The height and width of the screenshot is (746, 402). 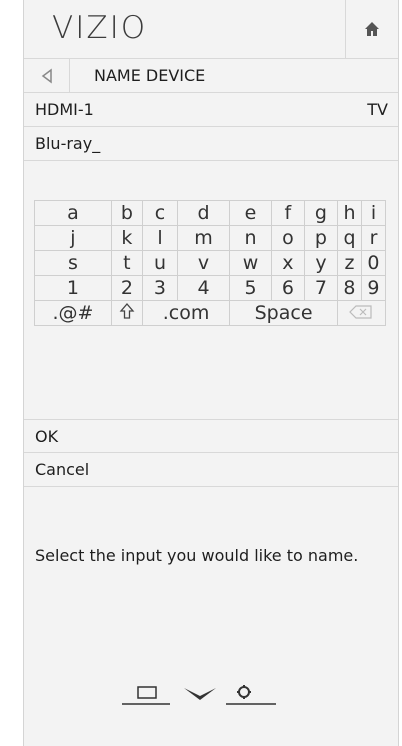 What do you see at coordinates (211, 110) in the screenshot?
I see `input-row: HDMI-1 TV` at bounding box center [211, 110].